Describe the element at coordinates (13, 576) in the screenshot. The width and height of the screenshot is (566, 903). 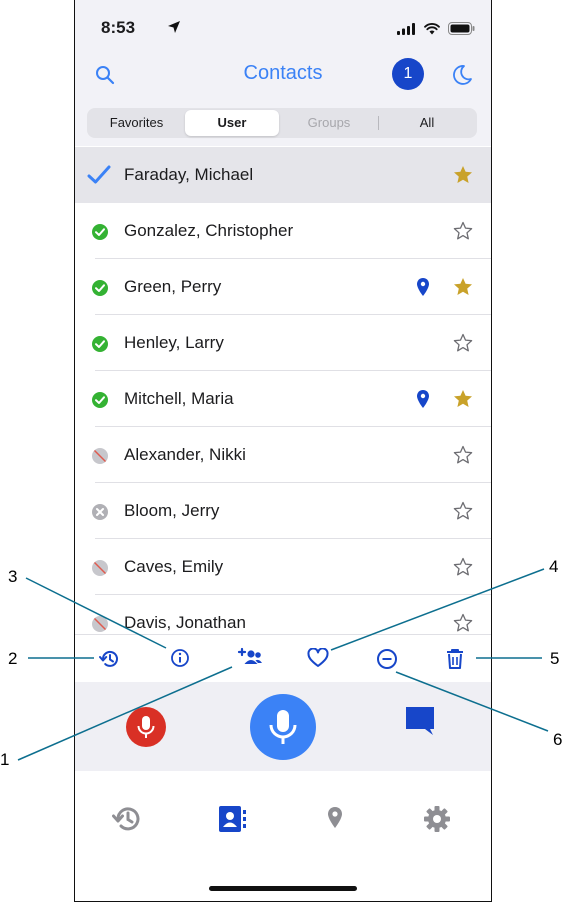
I see `callout-3: 3` at that location.